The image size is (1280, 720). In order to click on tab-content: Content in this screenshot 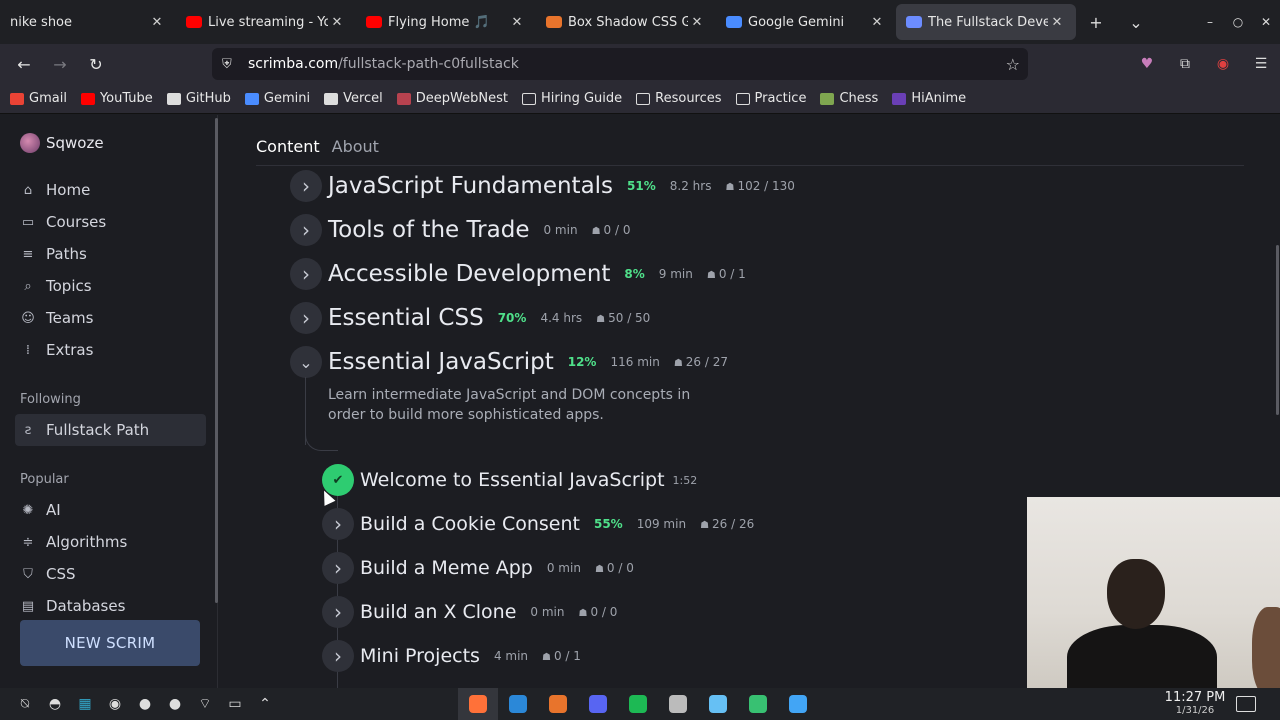, I will do `click(288, 146)`.